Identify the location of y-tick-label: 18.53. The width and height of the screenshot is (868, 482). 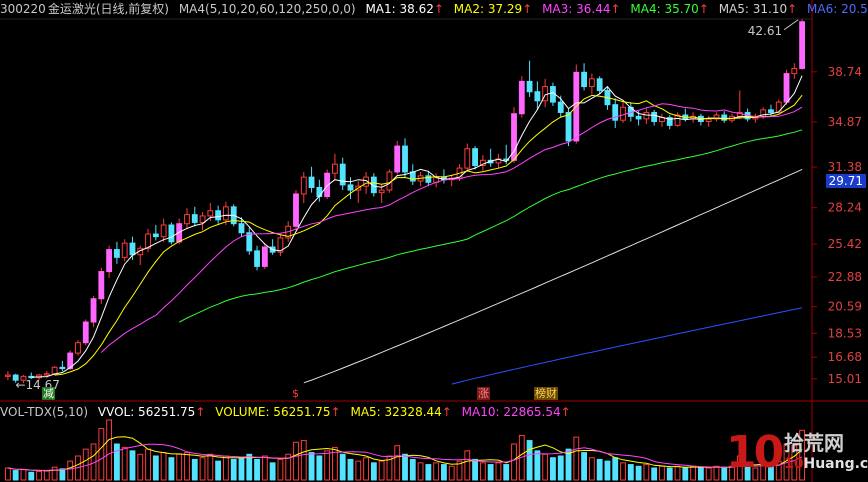
(845, 333).